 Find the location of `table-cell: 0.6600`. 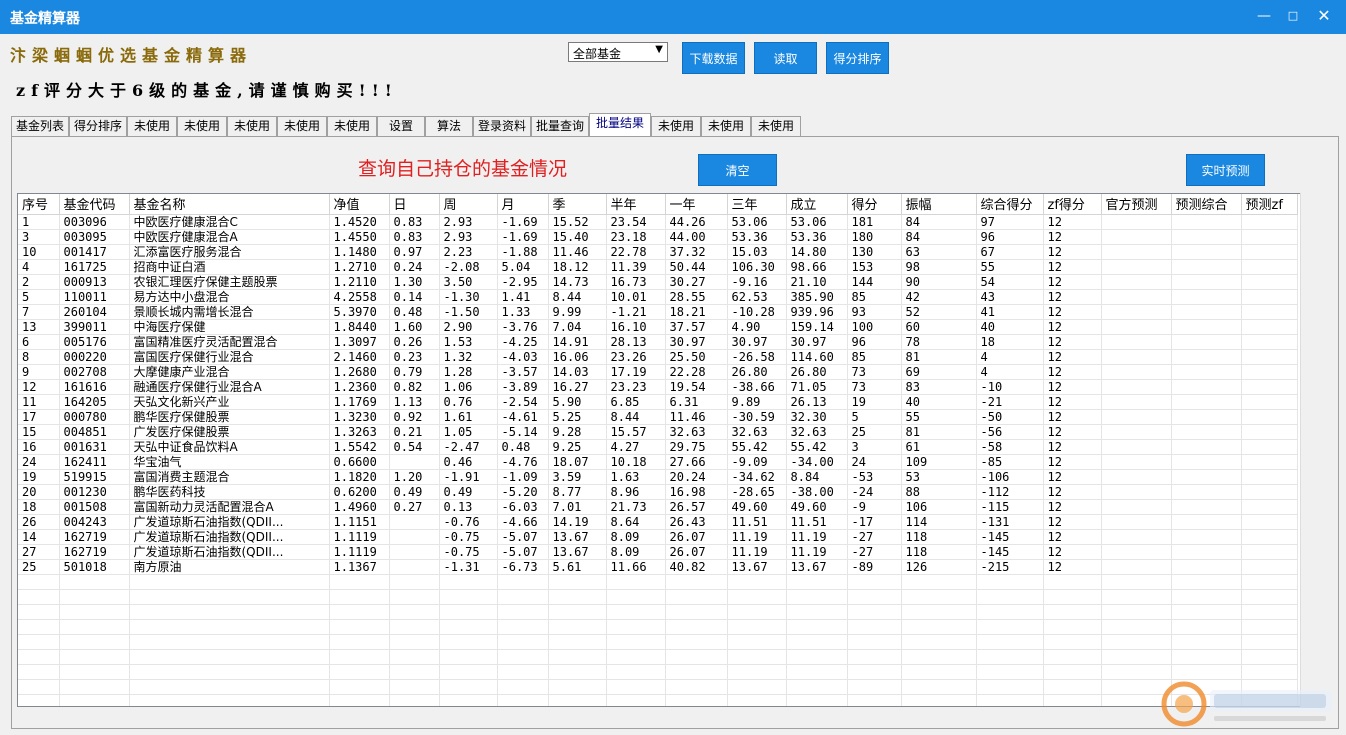

table-cell: 0.6600 is located at coordinates (359, 462).